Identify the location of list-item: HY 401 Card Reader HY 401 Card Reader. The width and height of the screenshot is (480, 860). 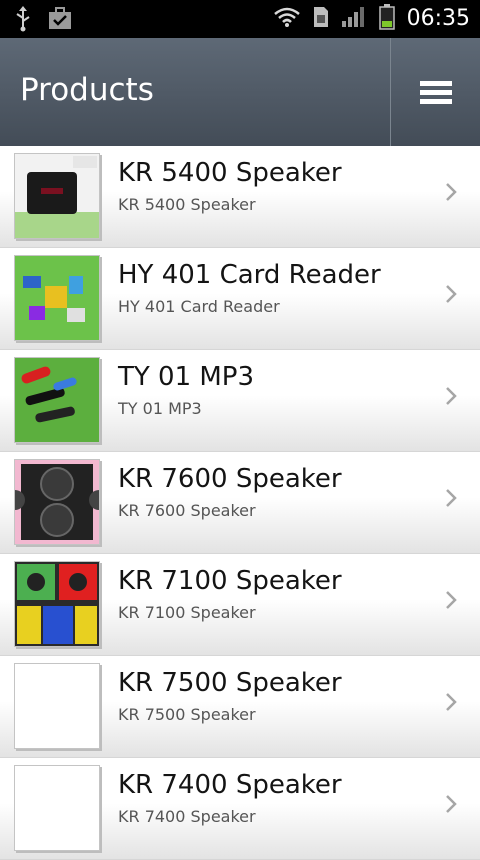
(240, 299).